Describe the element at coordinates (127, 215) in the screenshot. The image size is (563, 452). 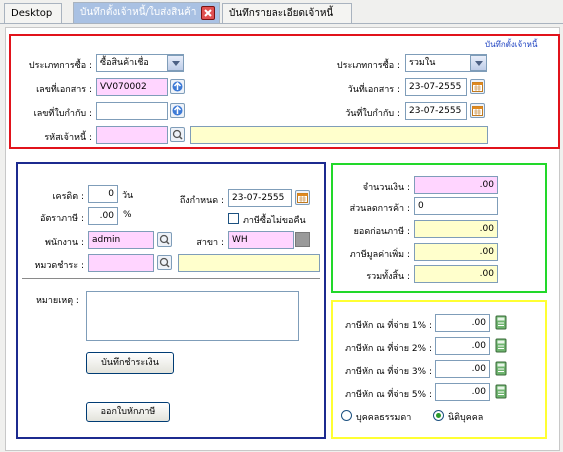
I see `tax-rate-unit: %` at that location.